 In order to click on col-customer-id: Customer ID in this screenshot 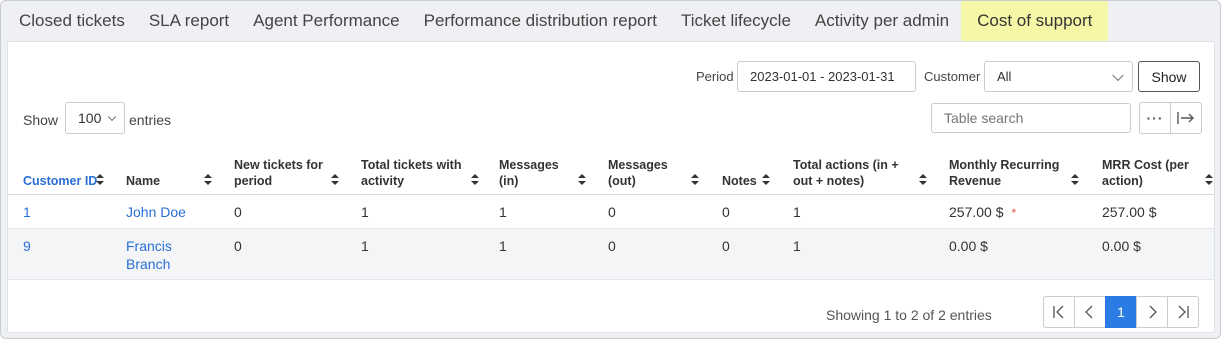, I will do `click(68, 173)`.